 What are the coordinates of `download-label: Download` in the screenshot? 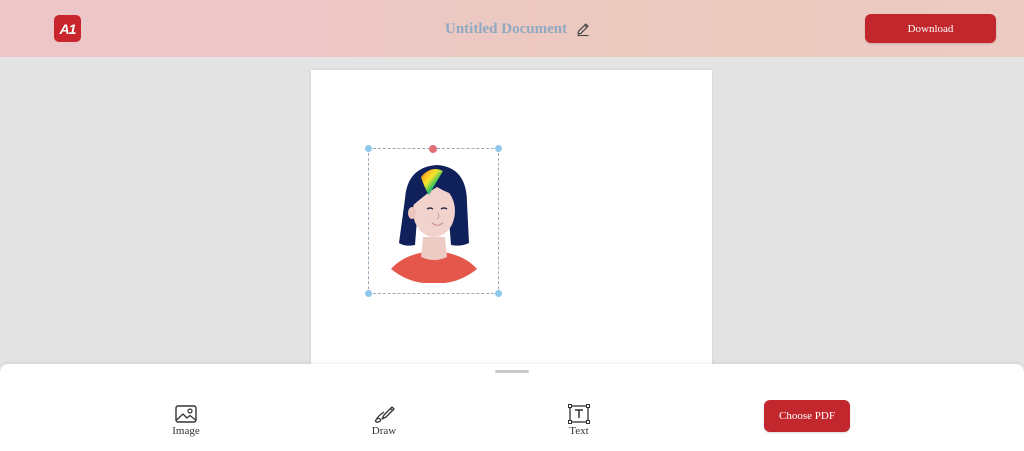 It's located at (930, 28).